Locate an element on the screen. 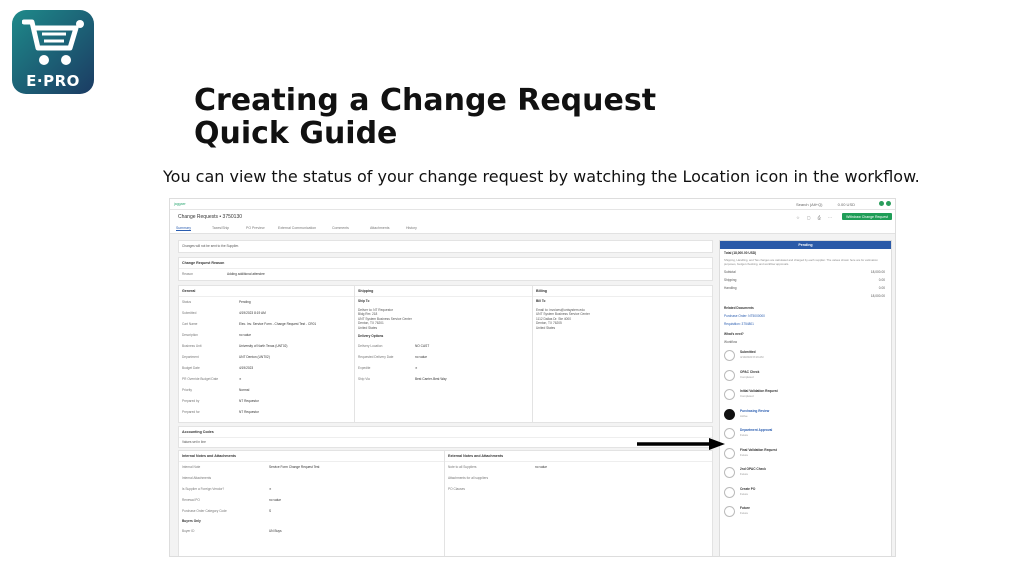 The image size is (1024, 575). total-line-value: 0.00 is located at coordinates (881, 280).